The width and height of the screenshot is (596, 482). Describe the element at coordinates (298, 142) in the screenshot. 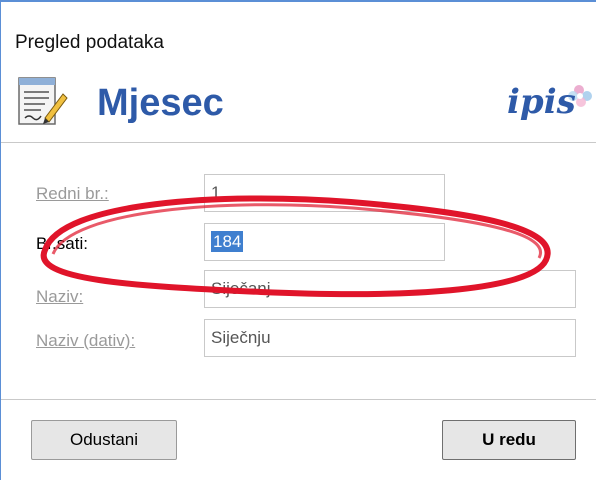

I see `header-divider` at that location.